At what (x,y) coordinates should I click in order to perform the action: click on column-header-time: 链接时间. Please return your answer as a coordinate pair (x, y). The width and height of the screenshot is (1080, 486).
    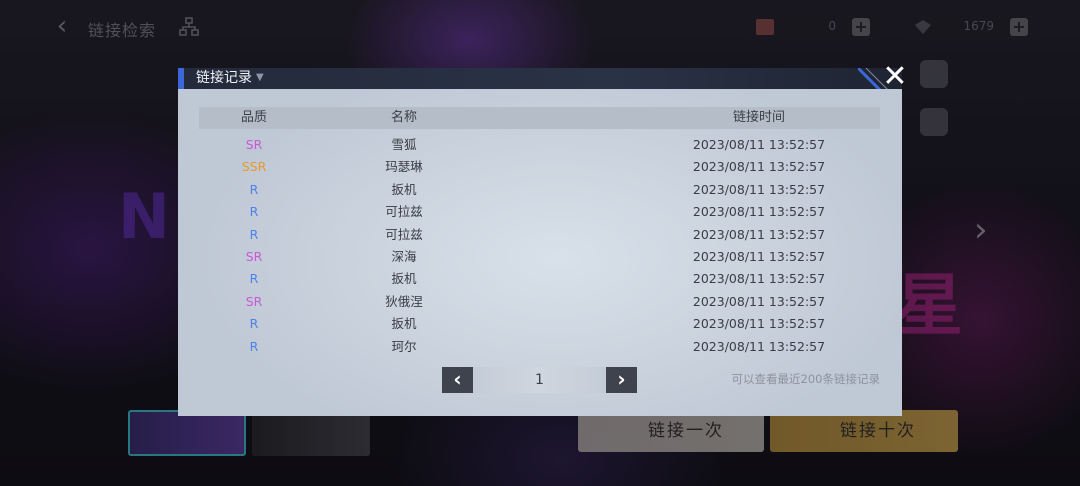
    Looking at the image, I should click on (758, 117).